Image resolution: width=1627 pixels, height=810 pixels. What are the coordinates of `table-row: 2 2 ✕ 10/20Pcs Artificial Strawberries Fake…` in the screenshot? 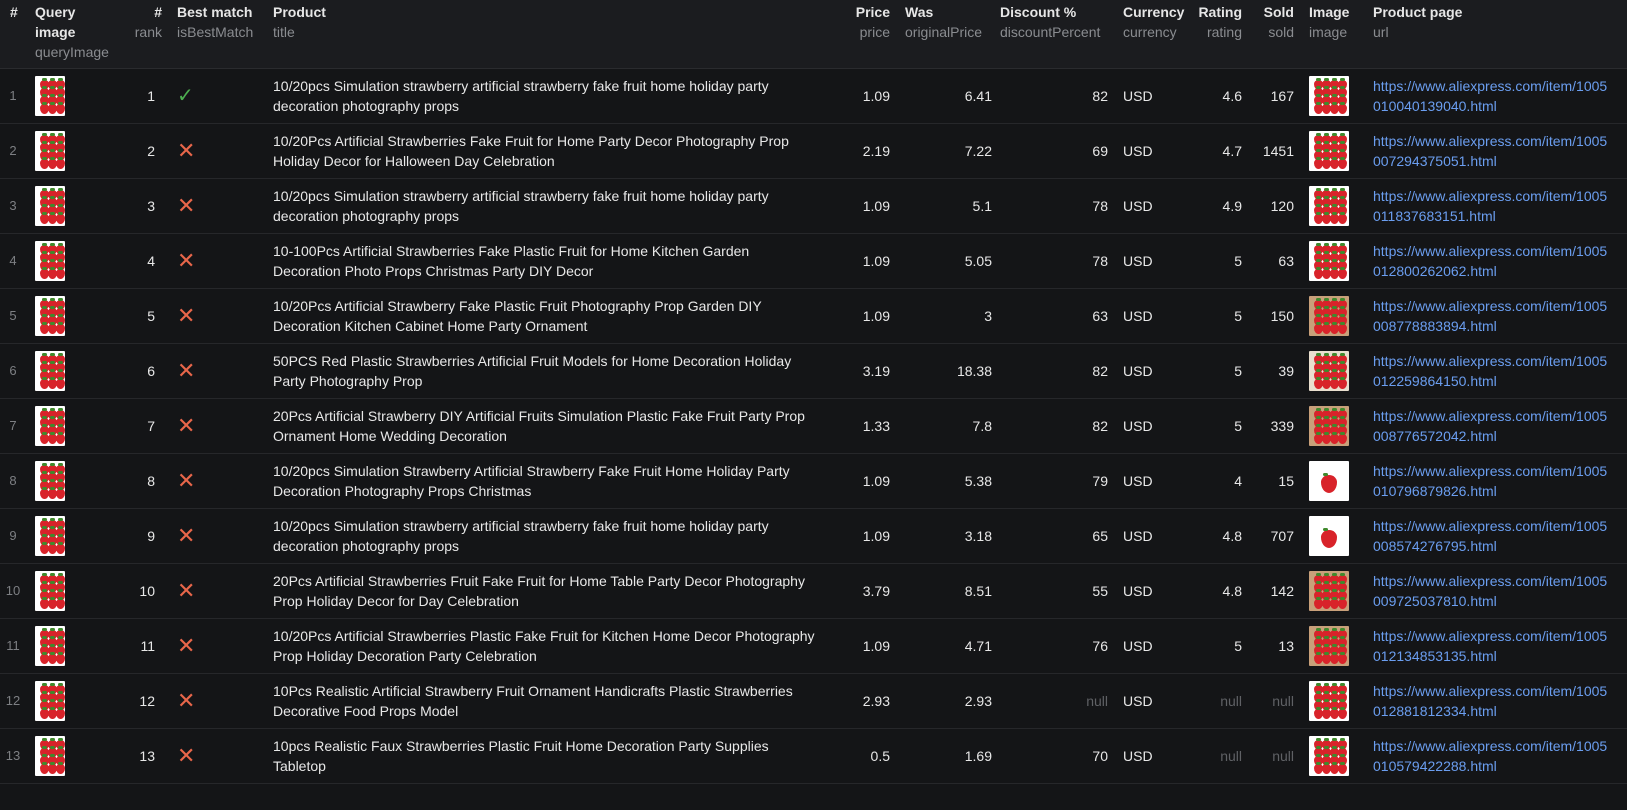 It's located at (813, 151).